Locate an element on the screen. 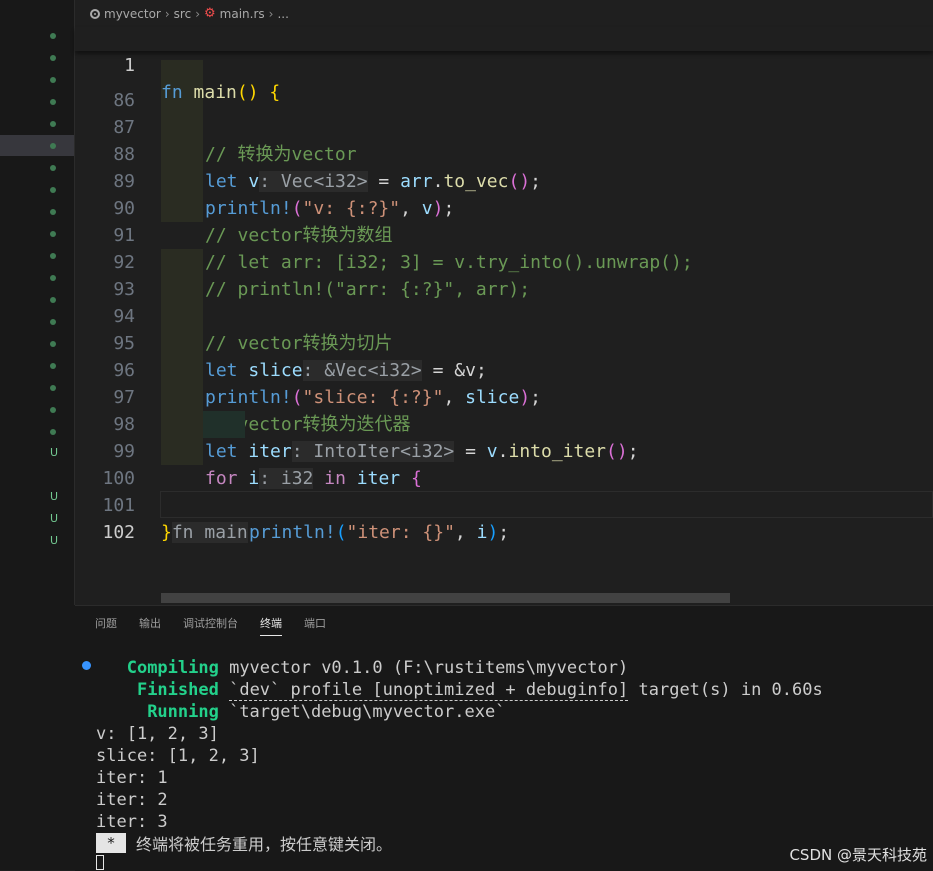 Image resolution: width=933 pixels, height=871 pixels. terminal-line: Running `target\debug\myvector.exe` is located at coordinates (326, 712).